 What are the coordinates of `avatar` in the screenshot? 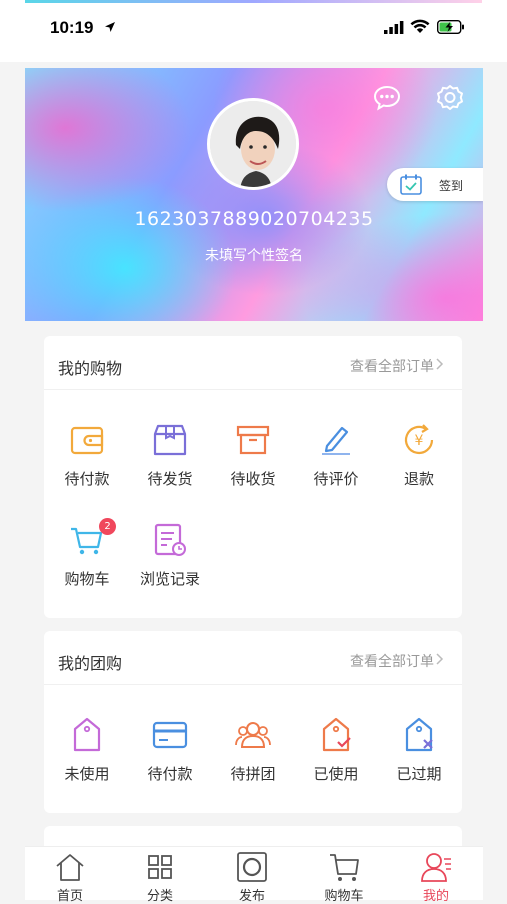 It's located at (253, 144).